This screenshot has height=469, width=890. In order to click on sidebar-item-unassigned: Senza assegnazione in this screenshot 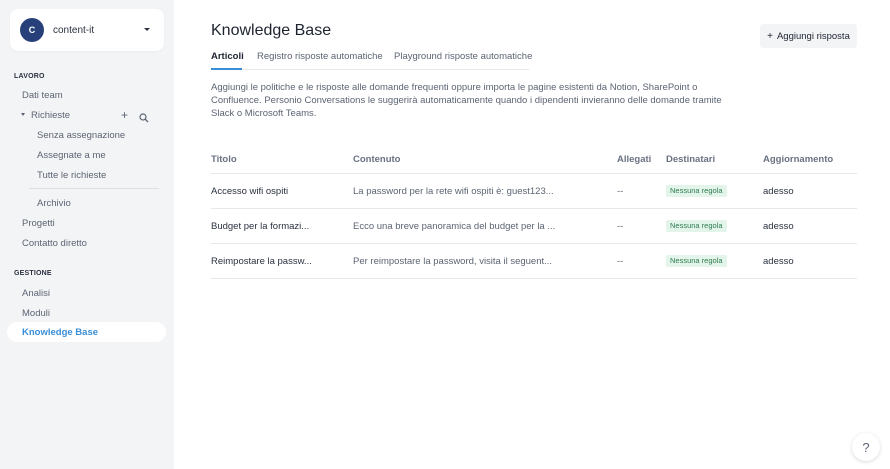, I will do `click(81, 135)`.